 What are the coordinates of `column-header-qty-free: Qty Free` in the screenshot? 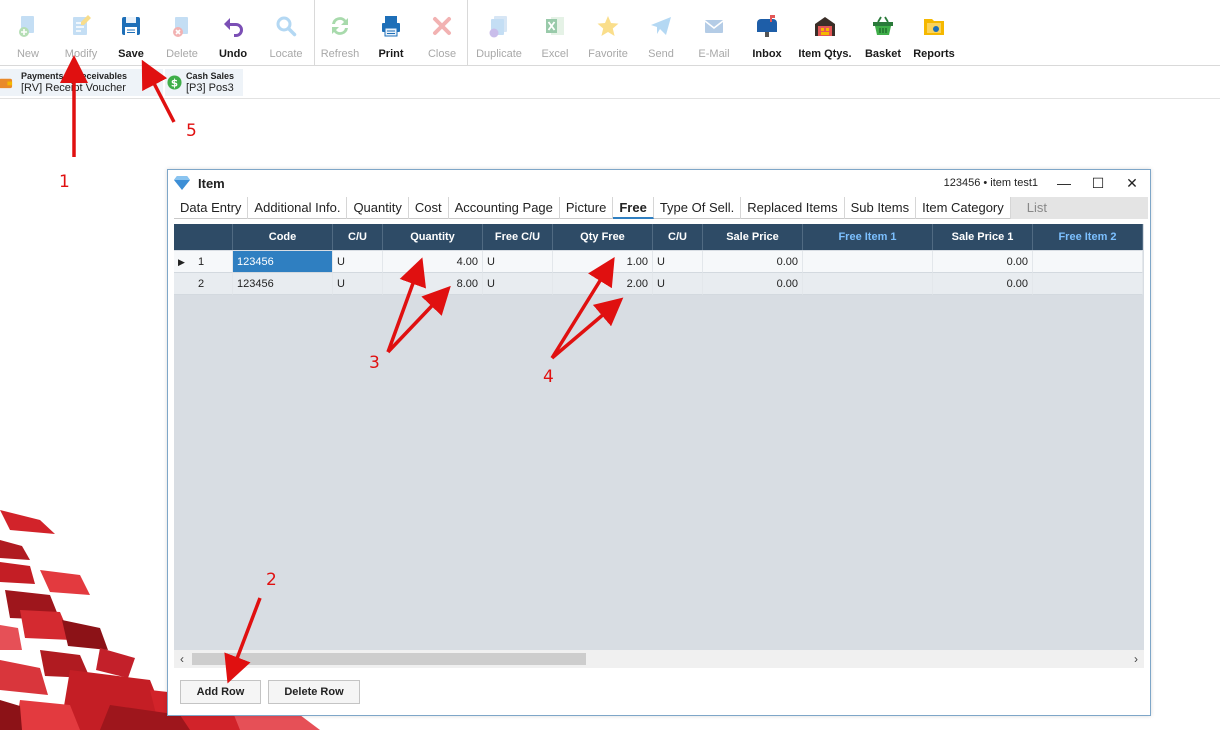 It's located at (603, 237).